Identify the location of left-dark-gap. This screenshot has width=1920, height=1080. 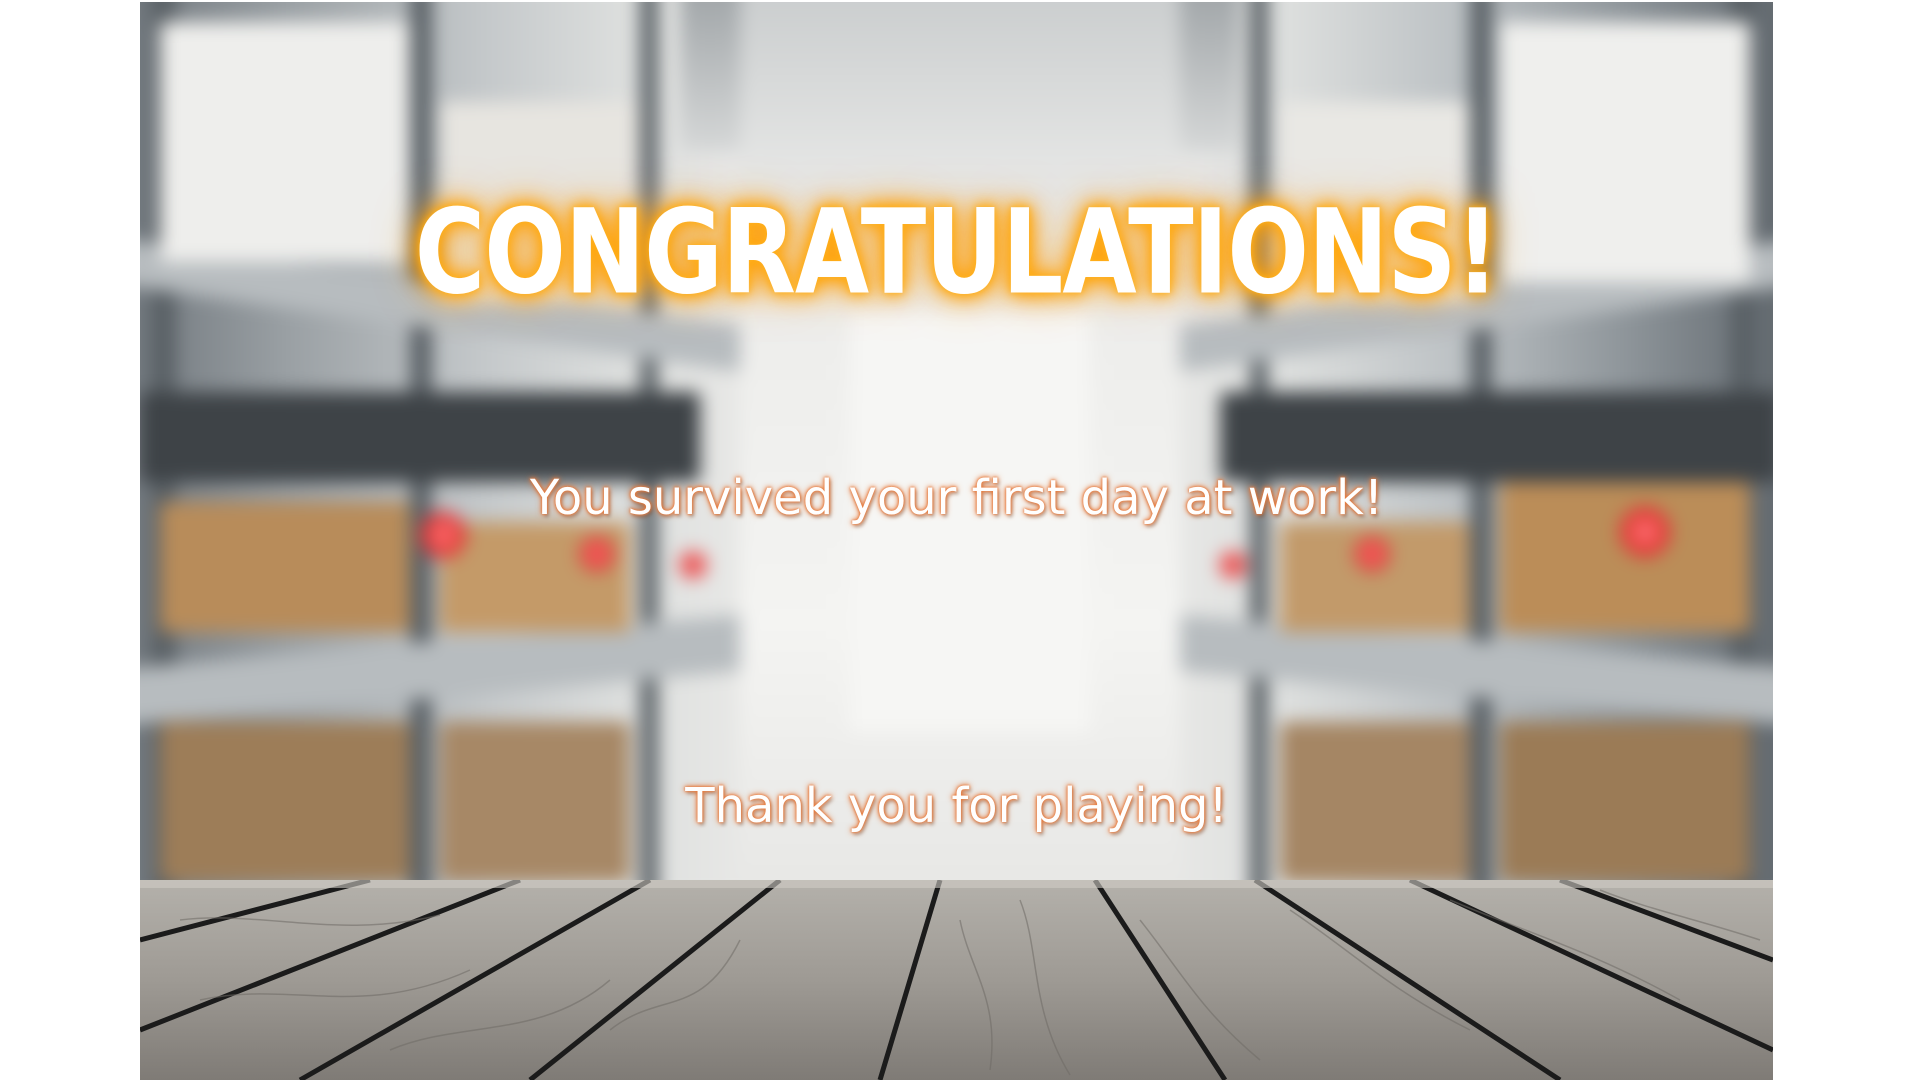
(420, 437).